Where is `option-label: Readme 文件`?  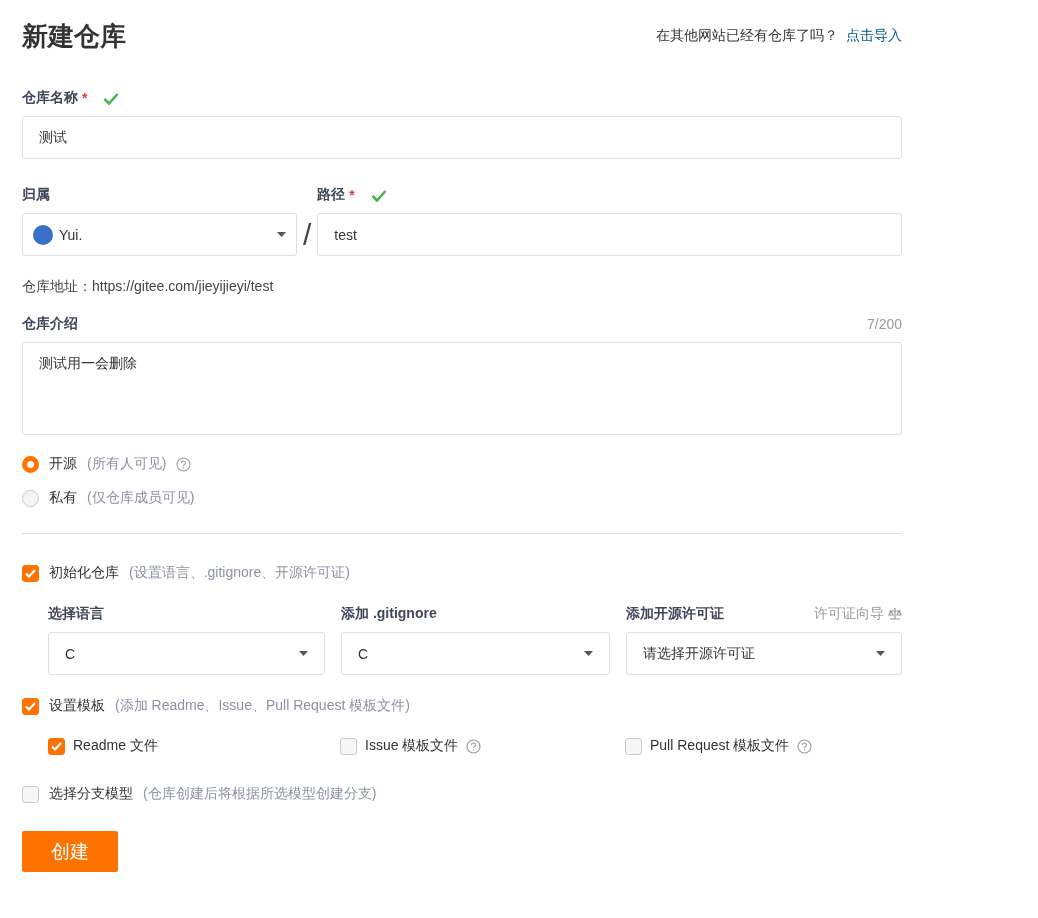 option-label: Readme 文件 is located at coordinates (115, 746).